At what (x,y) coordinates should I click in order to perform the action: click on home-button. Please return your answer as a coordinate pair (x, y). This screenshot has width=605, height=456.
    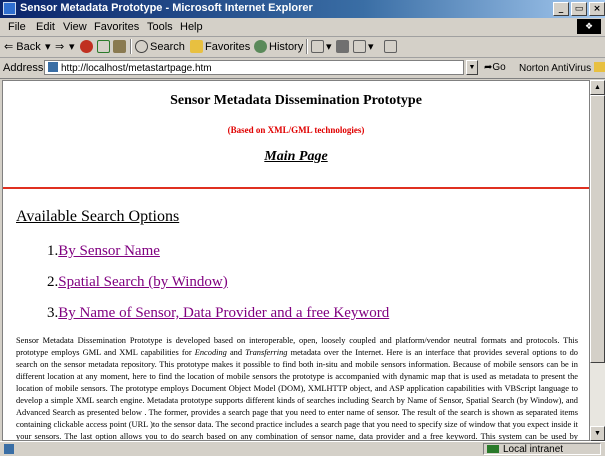
    Looking at the image, I should click on (120, 46).